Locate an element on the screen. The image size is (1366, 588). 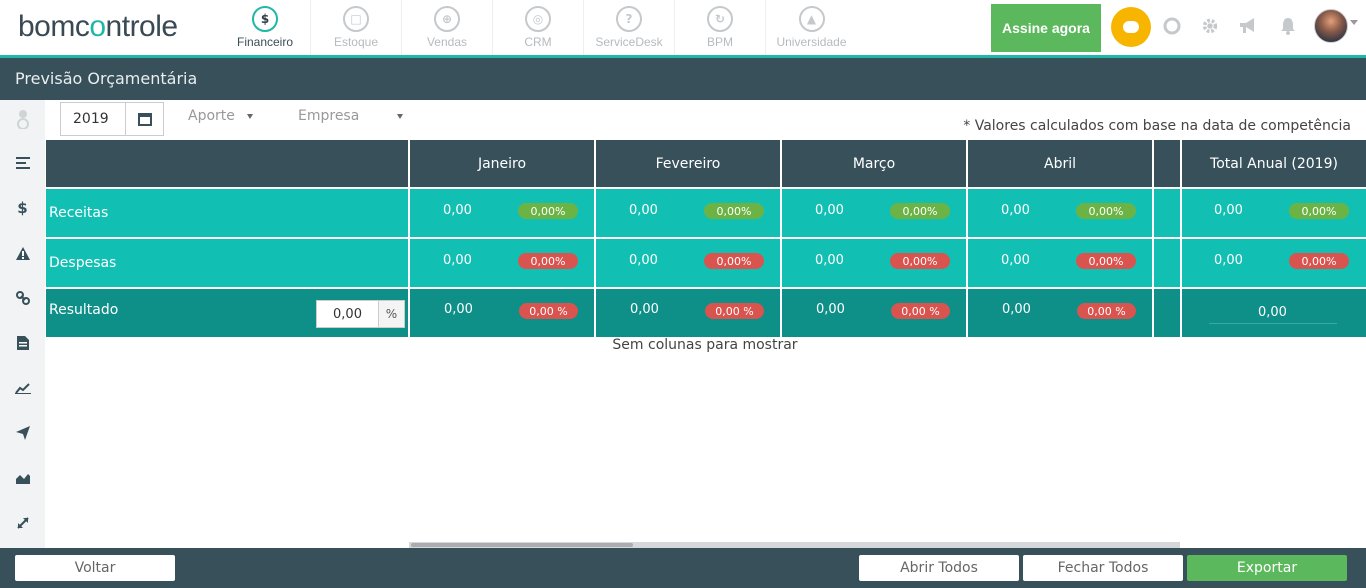
empty-columns-message: Sem colunas para mostrar is located at coordinates (705, 345).